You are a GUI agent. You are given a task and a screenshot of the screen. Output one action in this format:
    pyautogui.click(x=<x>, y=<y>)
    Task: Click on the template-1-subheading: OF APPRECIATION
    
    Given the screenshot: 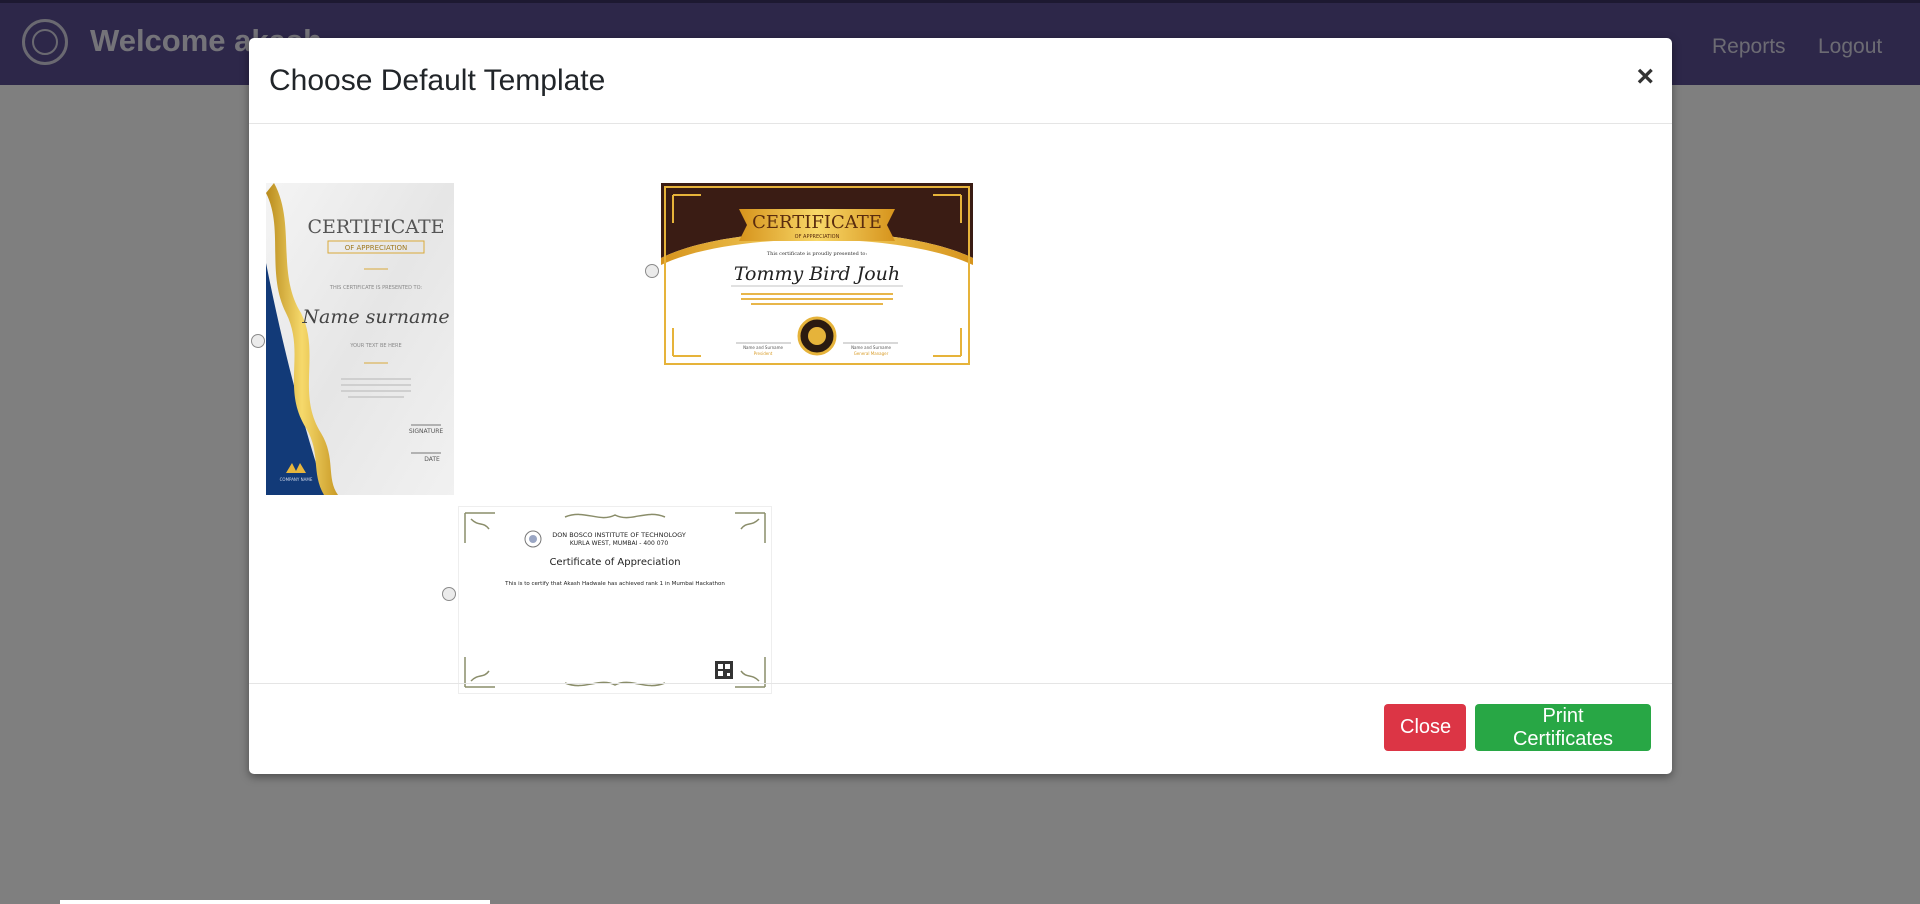 What is the action you would take?
    pyautogui.click(x=376, y=248)
    